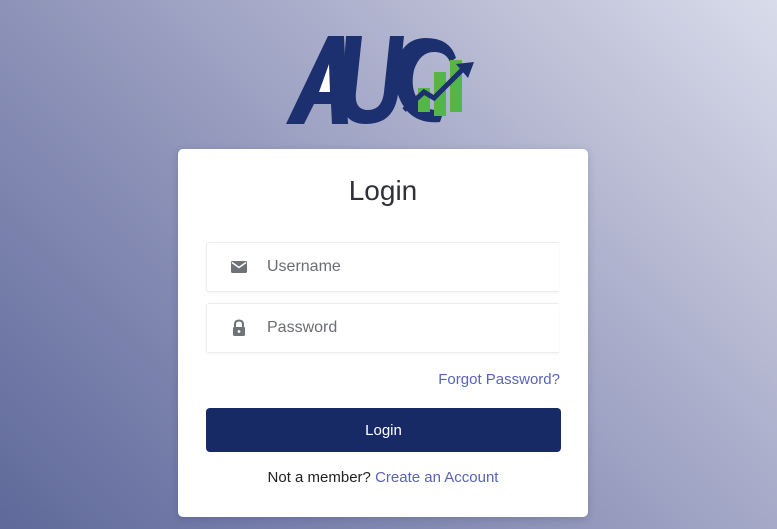 The image size is (777, 529). I want to click on password-field, so click(382, 328).